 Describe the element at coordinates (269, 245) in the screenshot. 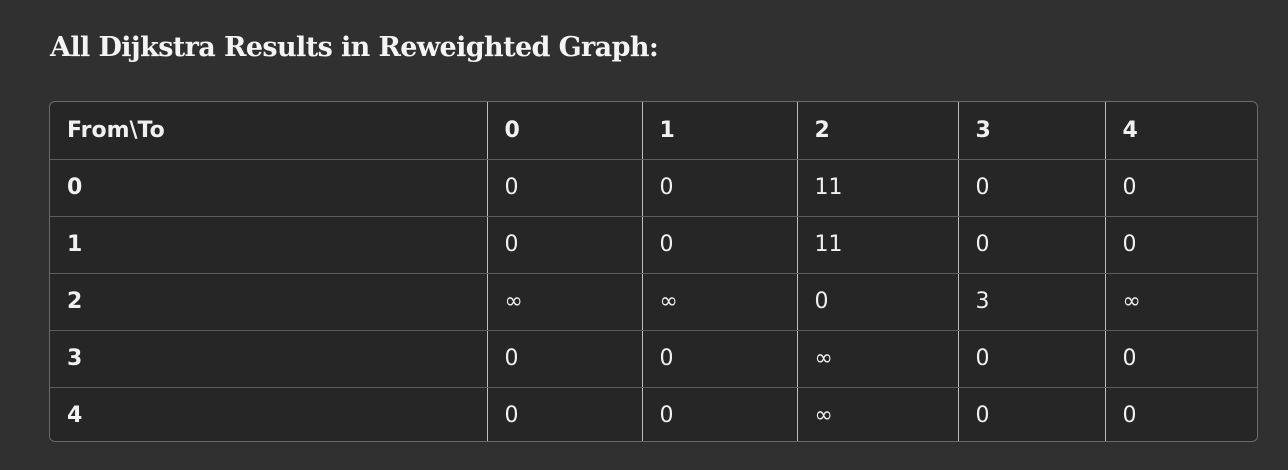

I see `row-header: 1` at that location.